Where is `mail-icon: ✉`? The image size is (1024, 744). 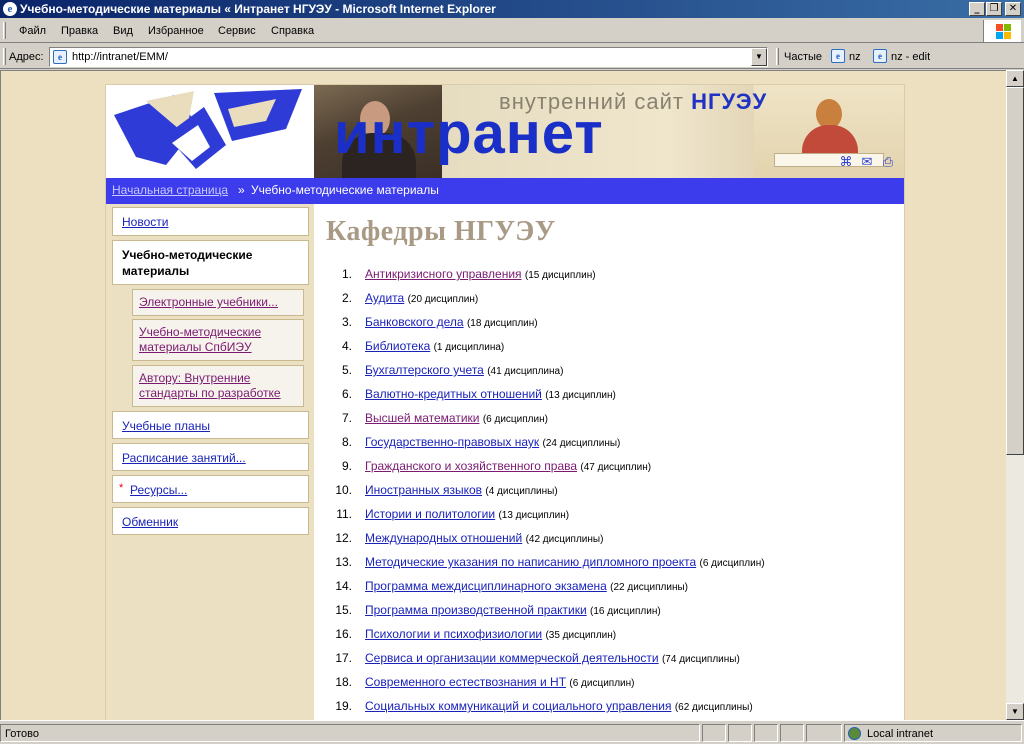 mail-icon: ✉ is located at coordinates (867, 162).